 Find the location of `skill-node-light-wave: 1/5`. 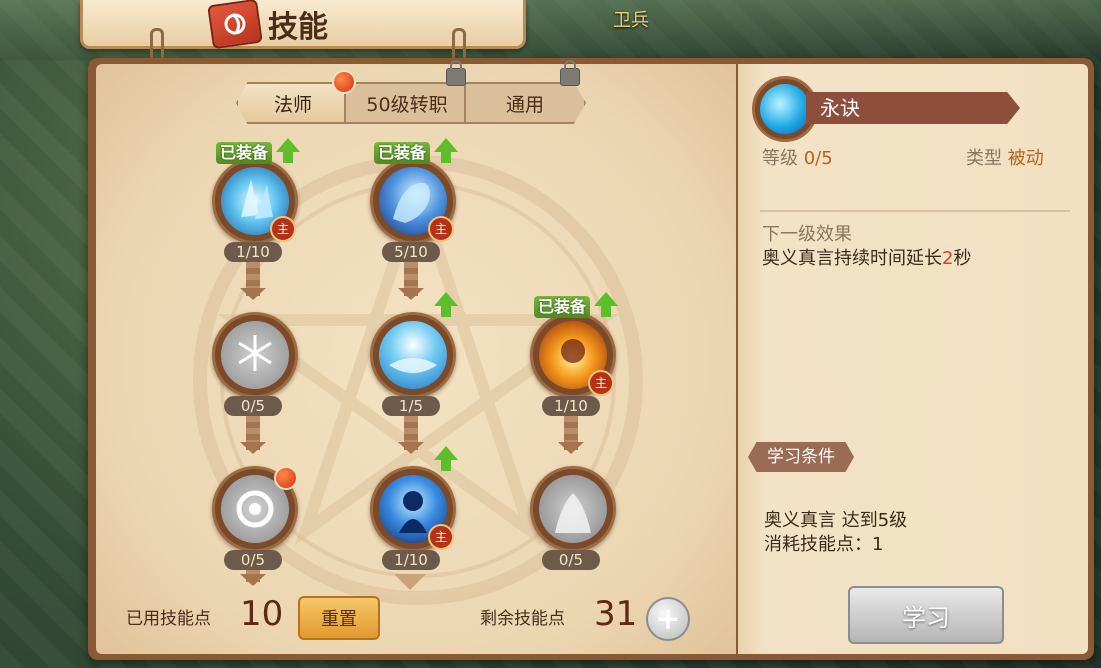

skill-node-light-wave: 1/5 is located at coordinates (414, 359).